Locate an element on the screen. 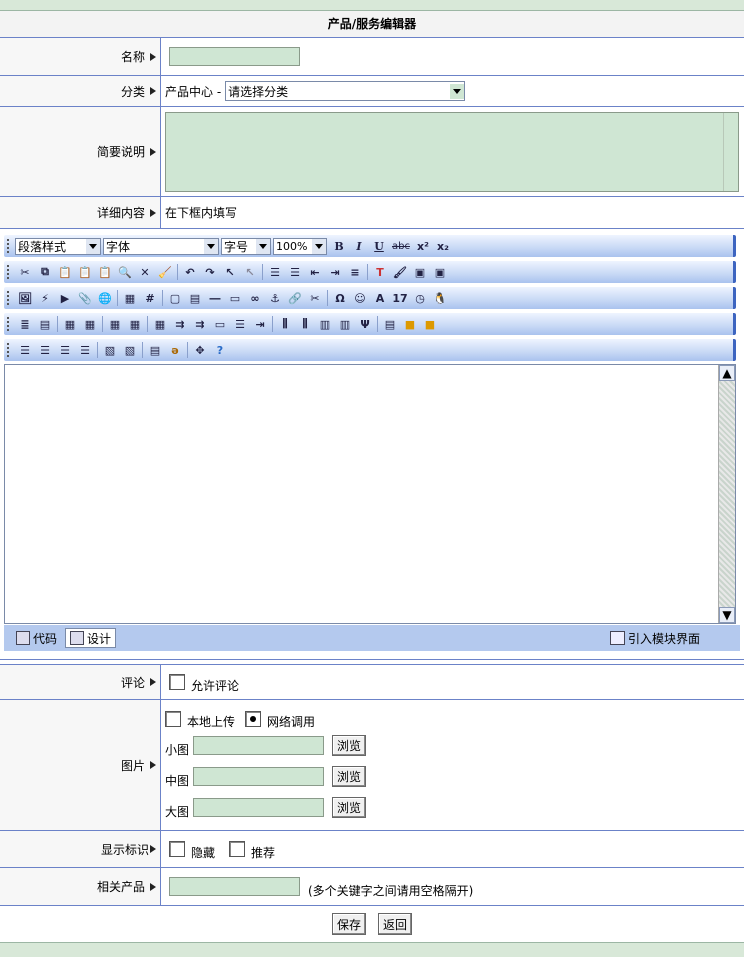  underline-button: U is located at coordinates (379, 246).